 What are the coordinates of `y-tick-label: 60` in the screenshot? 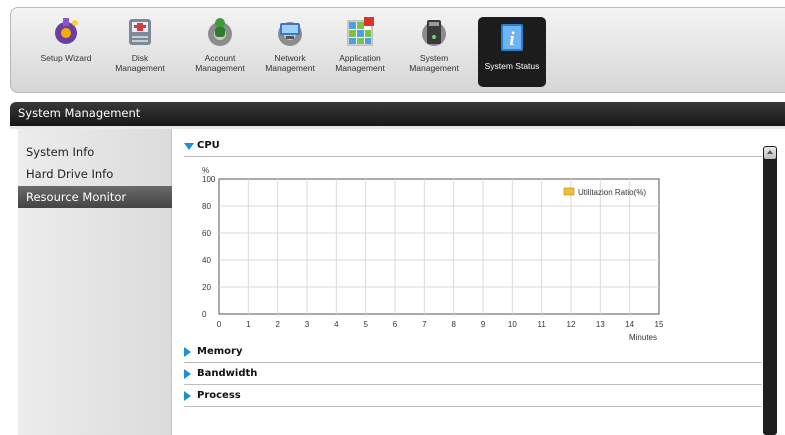 It's located at (206, 233).